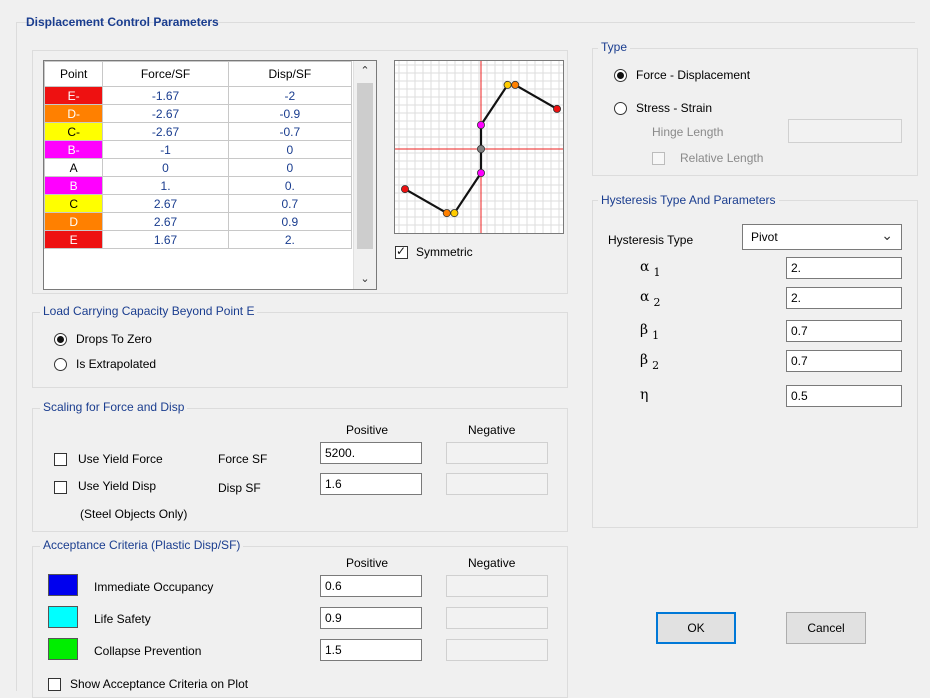  What do you see at coordinates (646, 395) in the screenshot?
I see `hysteresis-param-symbol: η` at bounding box center [646, 395].